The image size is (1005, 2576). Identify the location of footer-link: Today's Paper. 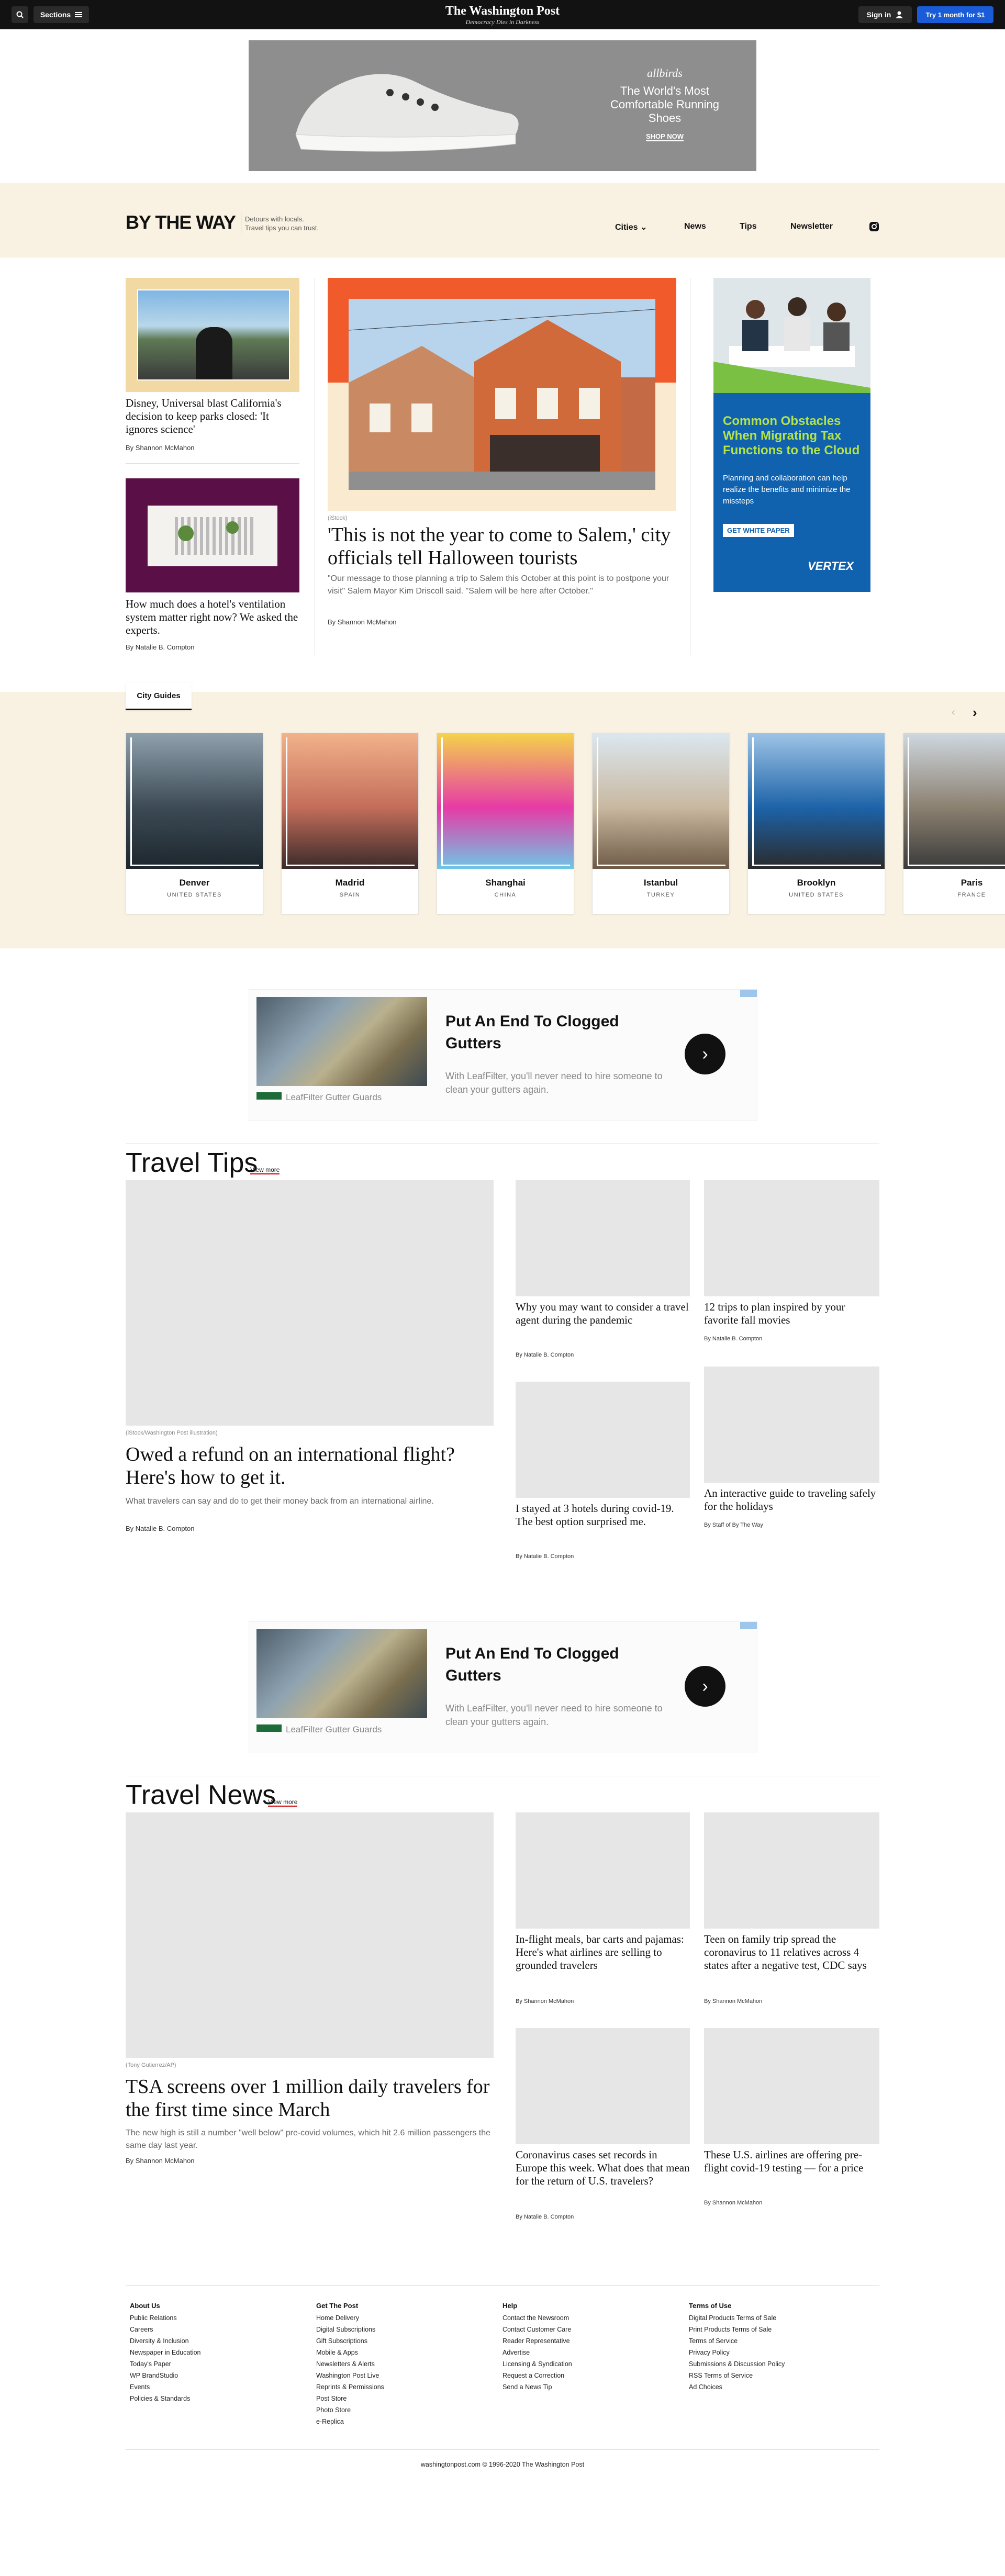
(150, 2364).